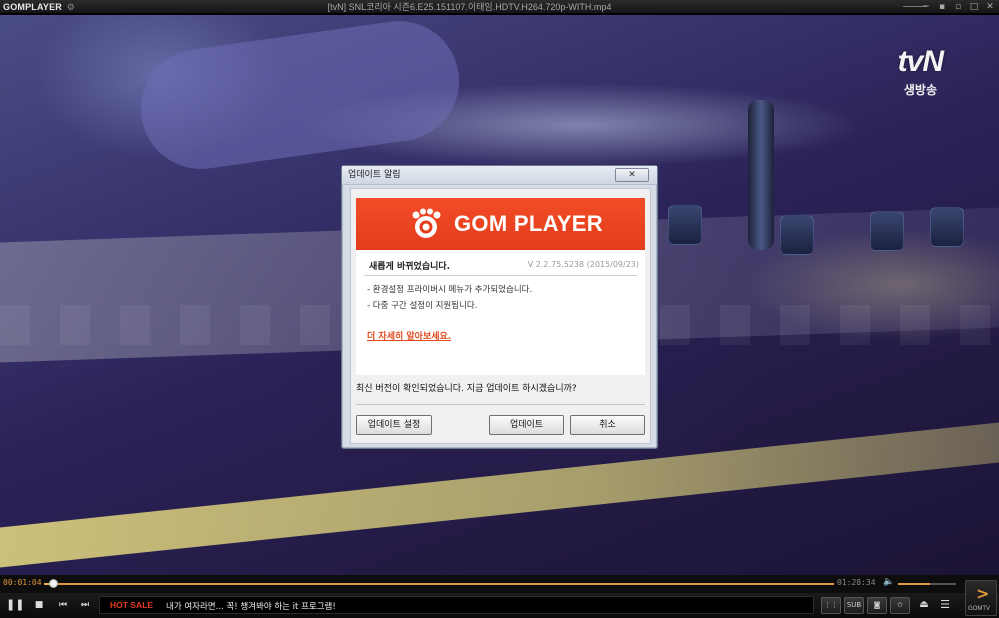 This screenshot has height=618, width=999. What do you see at coordinates (924, 605) in the screenshot?
I see `eject-icon: ⏏` at bounding box center [924, 605].